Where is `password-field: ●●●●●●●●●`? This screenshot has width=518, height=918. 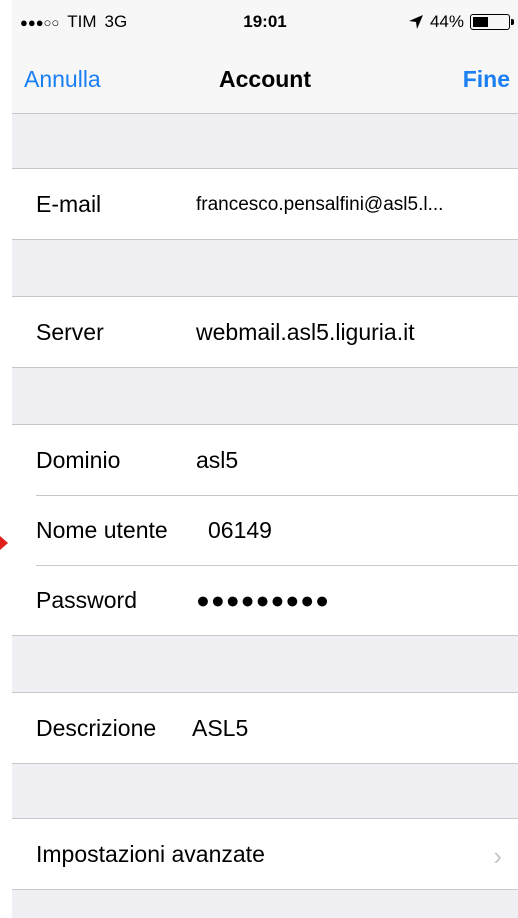
password-field: ●●●●●●●●● is located at coordinates (263, 600).